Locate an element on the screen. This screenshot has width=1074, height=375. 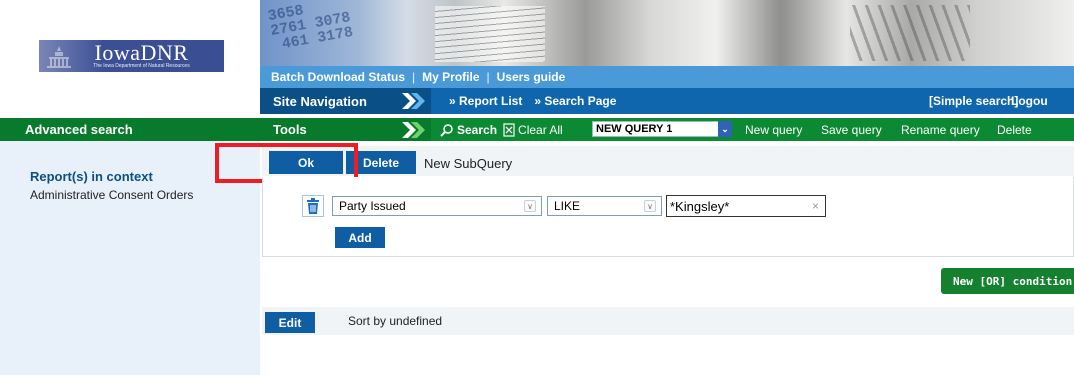
rename-query-link: Rename query is located at coordinates (940, 130).